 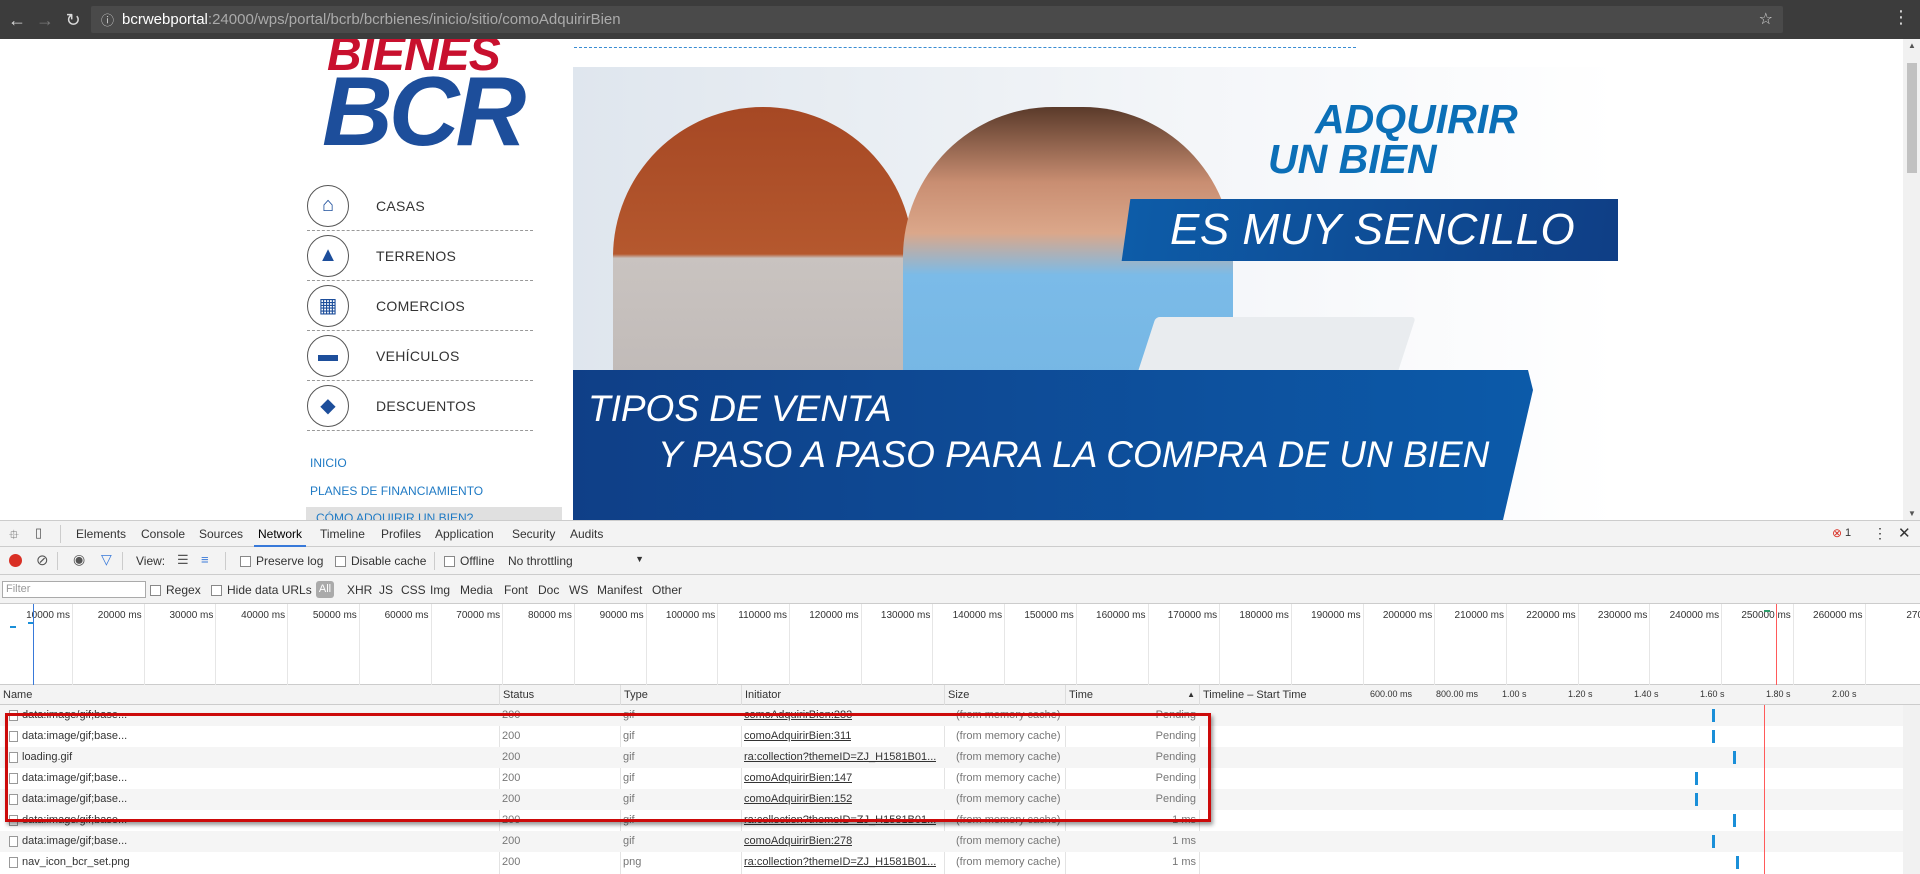 I want to click on scroll-down-icon: ▼, so click(x=1912, y=513).